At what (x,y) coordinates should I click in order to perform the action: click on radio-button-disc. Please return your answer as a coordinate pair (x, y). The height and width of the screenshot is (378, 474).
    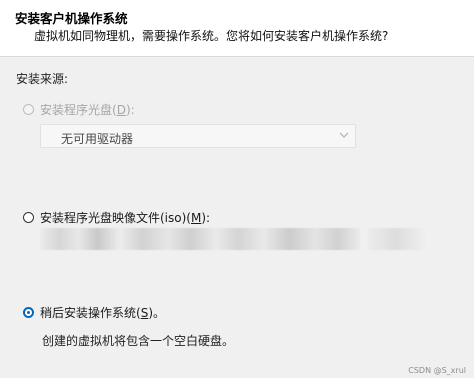
    Looking at the image, I should click on (28, 109).